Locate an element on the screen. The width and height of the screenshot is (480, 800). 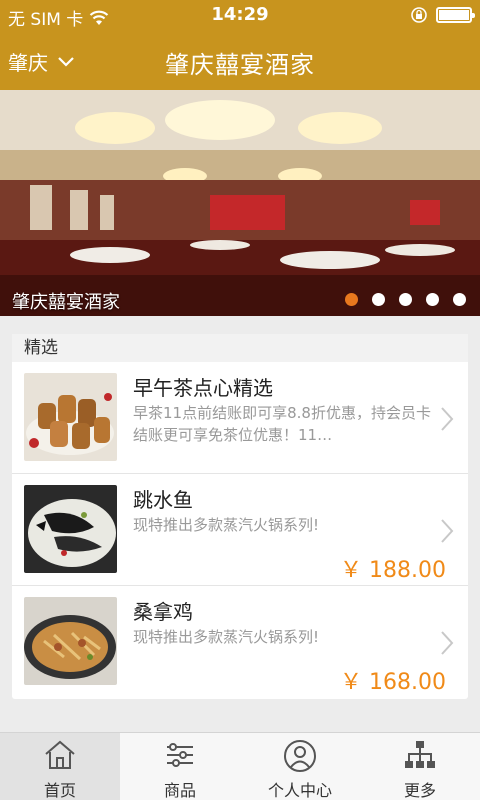
status-time: 14:29 is located at coordinates (240, 14).